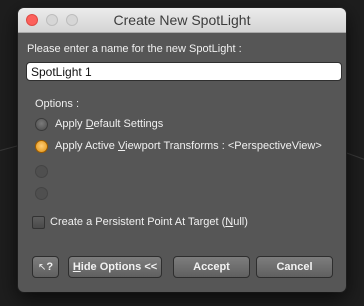  I want to click on help-button: ↖?, so click(45, 267).